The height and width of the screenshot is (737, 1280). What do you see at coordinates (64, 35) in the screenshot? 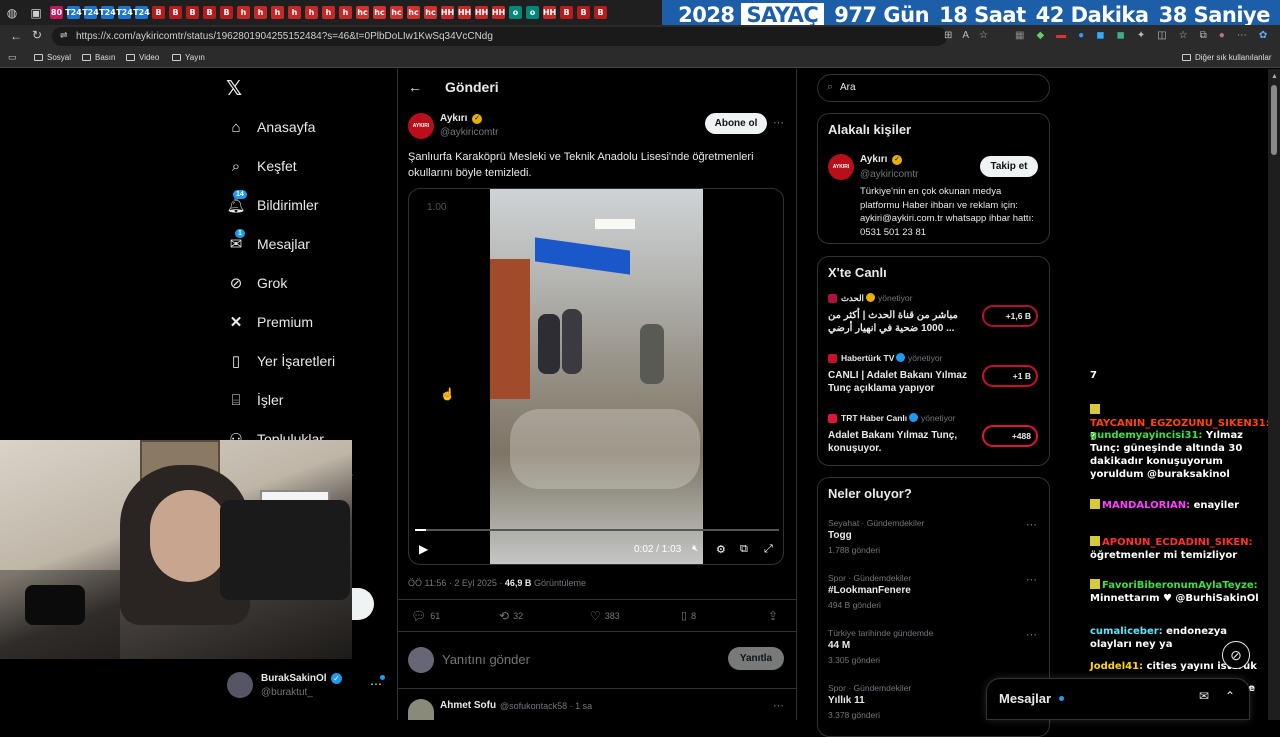
I see `site-info-icon: ⇌` at bounding box center [64, 35].